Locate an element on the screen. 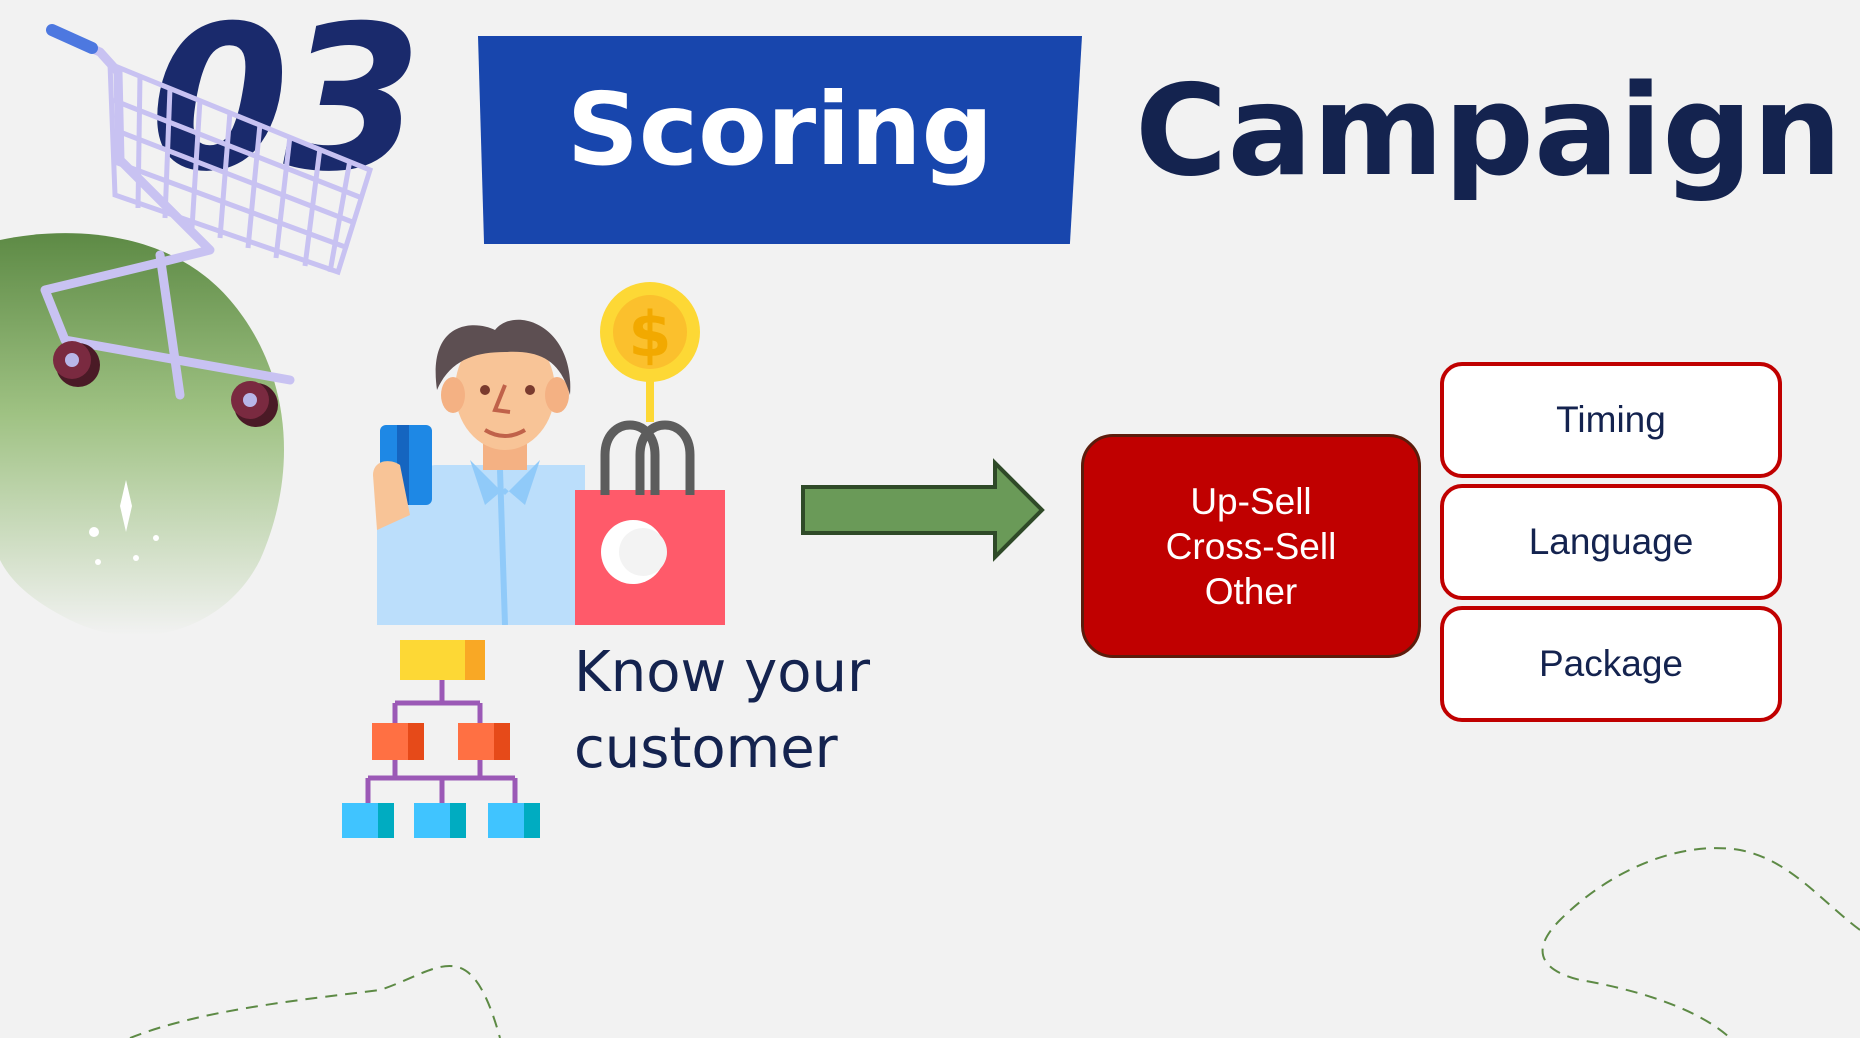 The image size is (1860, 1038). right-arrow-icon is located at coordinates (923, 510).